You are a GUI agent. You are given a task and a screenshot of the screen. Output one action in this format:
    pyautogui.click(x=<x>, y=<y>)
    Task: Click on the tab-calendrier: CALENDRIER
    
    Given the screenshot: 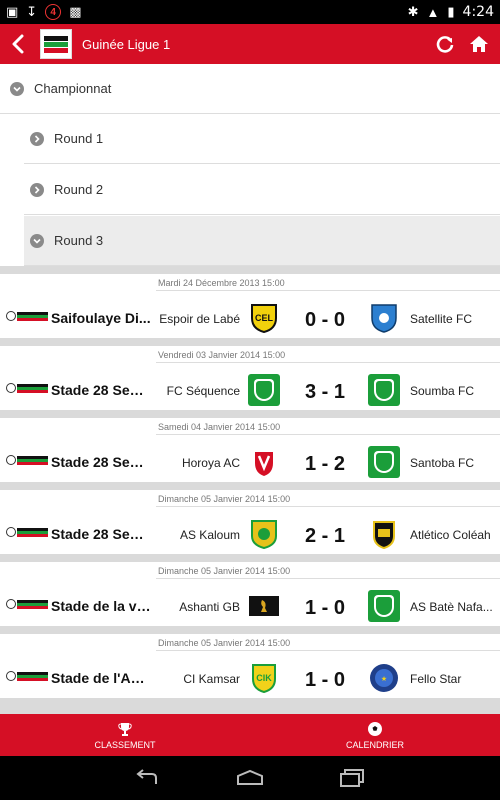 What is the action you would take?
    pyautogui.click(x=375, y=735)
    